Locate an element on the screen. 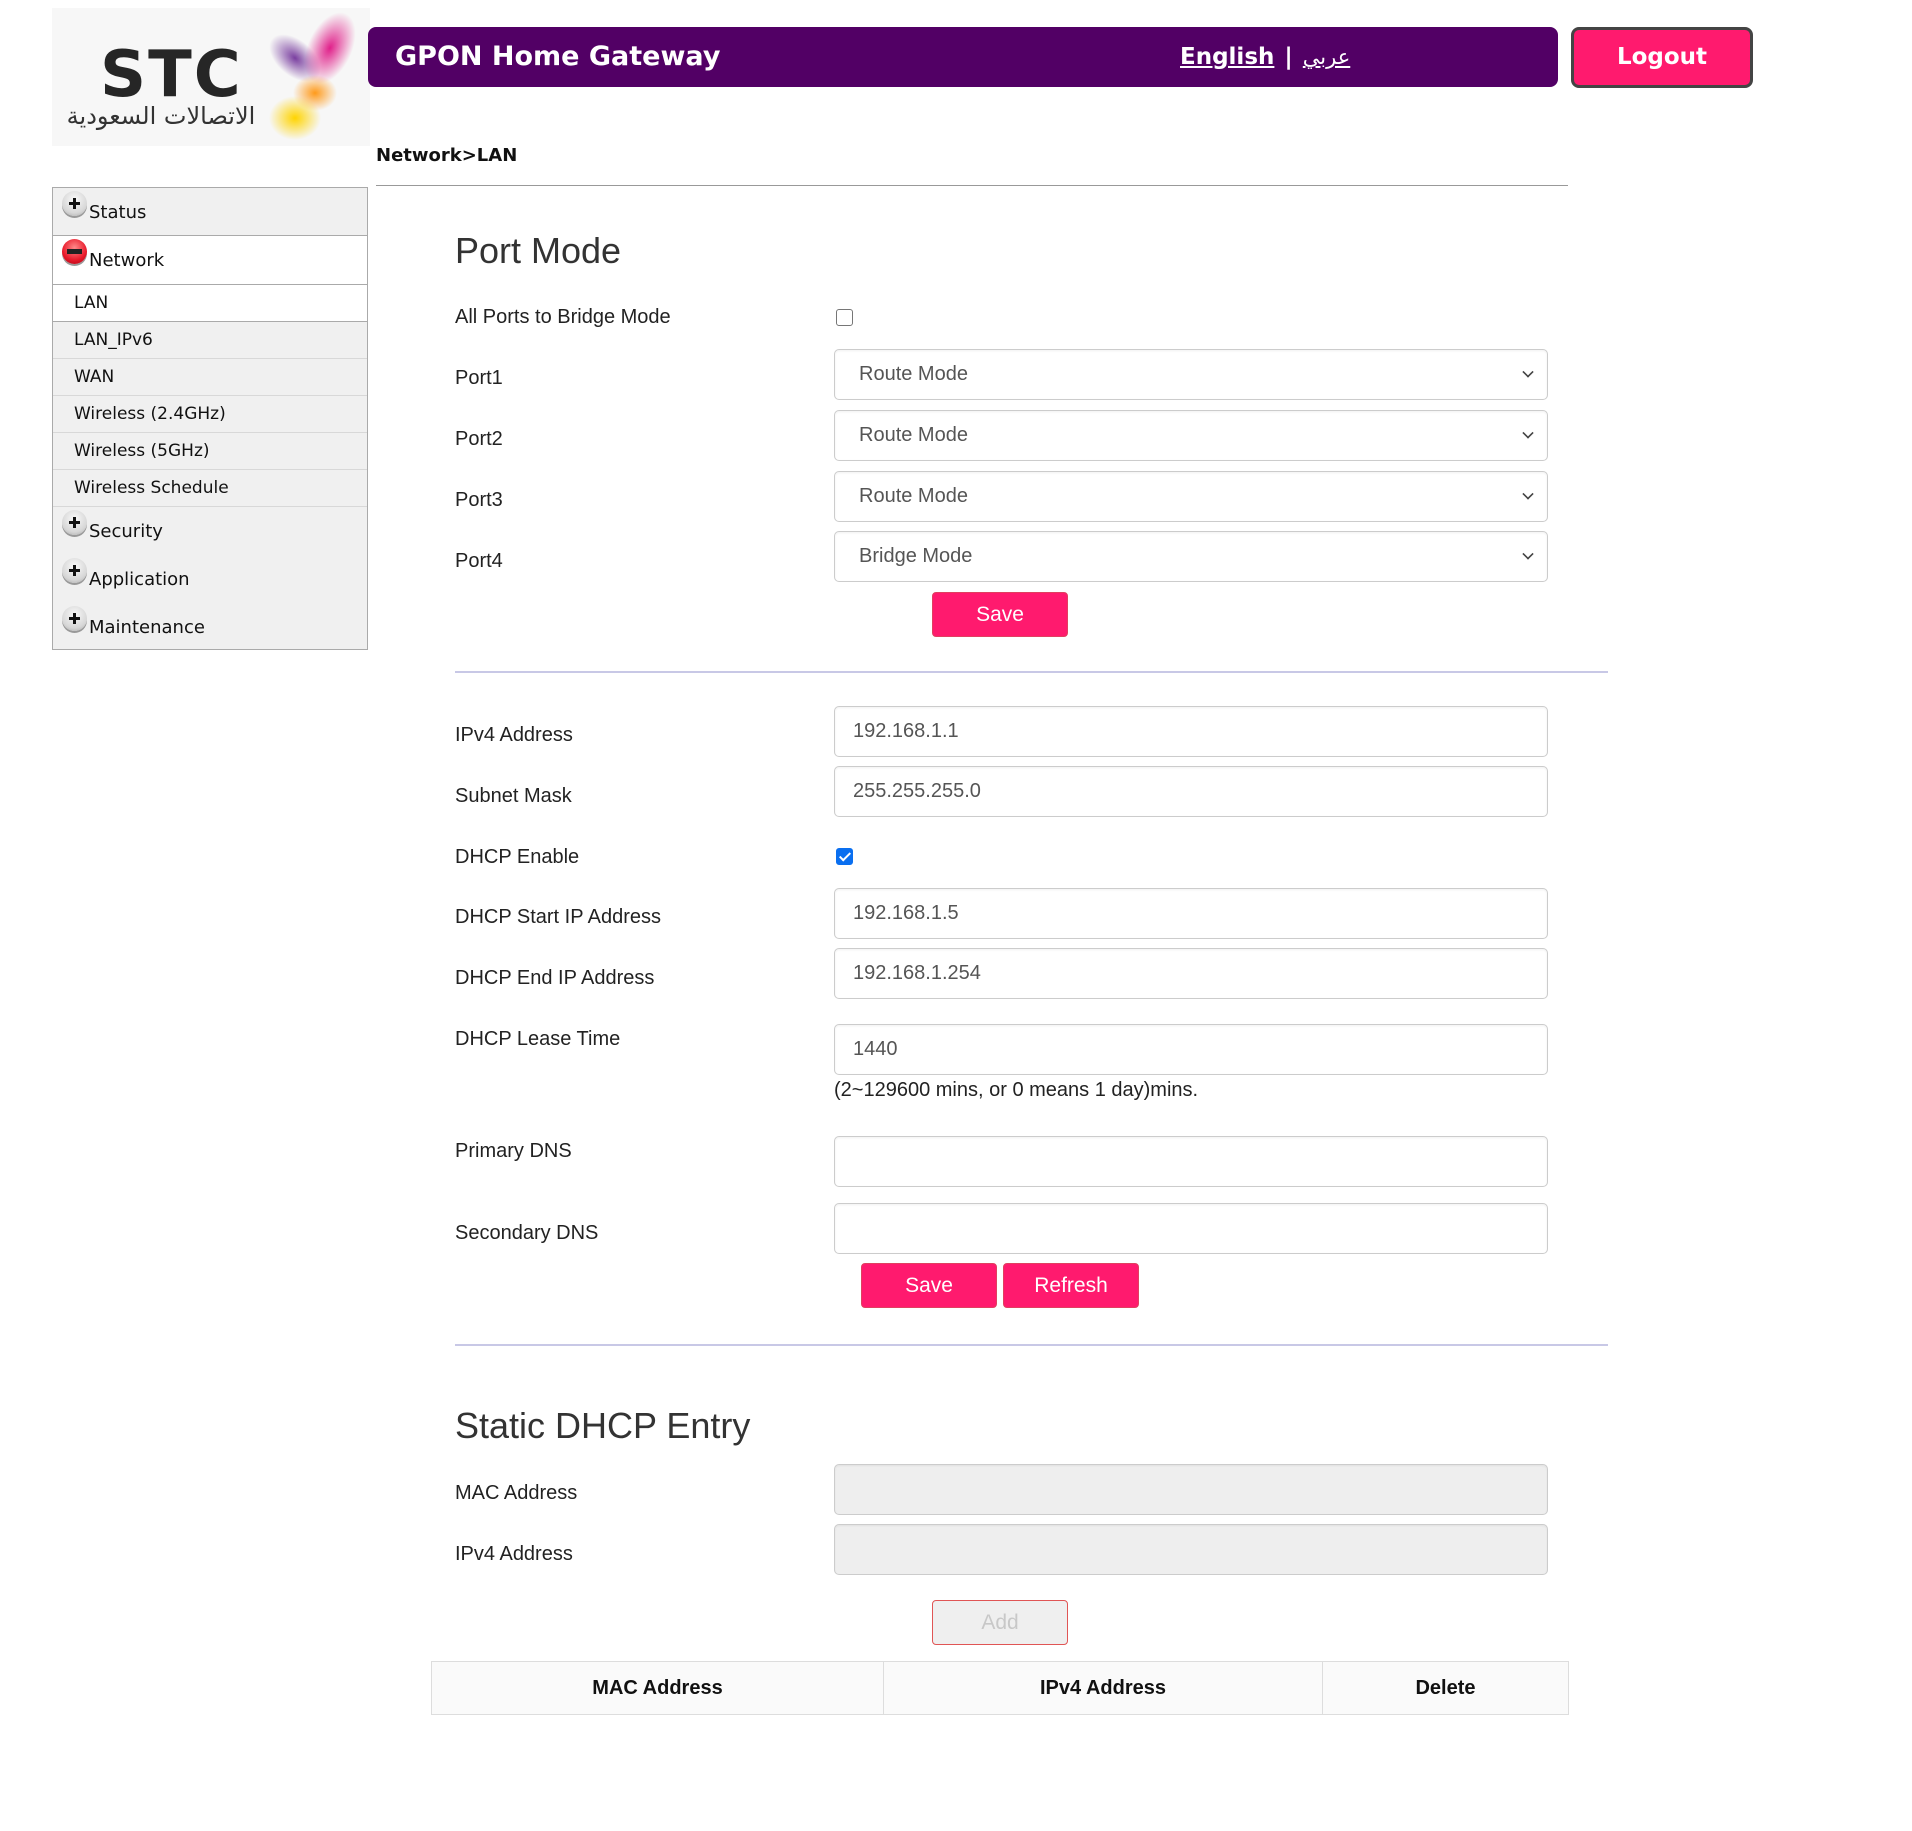 This screenshot has width=1912, height=1831. secondary-dns-input is located at coordinates (1191, 1228).